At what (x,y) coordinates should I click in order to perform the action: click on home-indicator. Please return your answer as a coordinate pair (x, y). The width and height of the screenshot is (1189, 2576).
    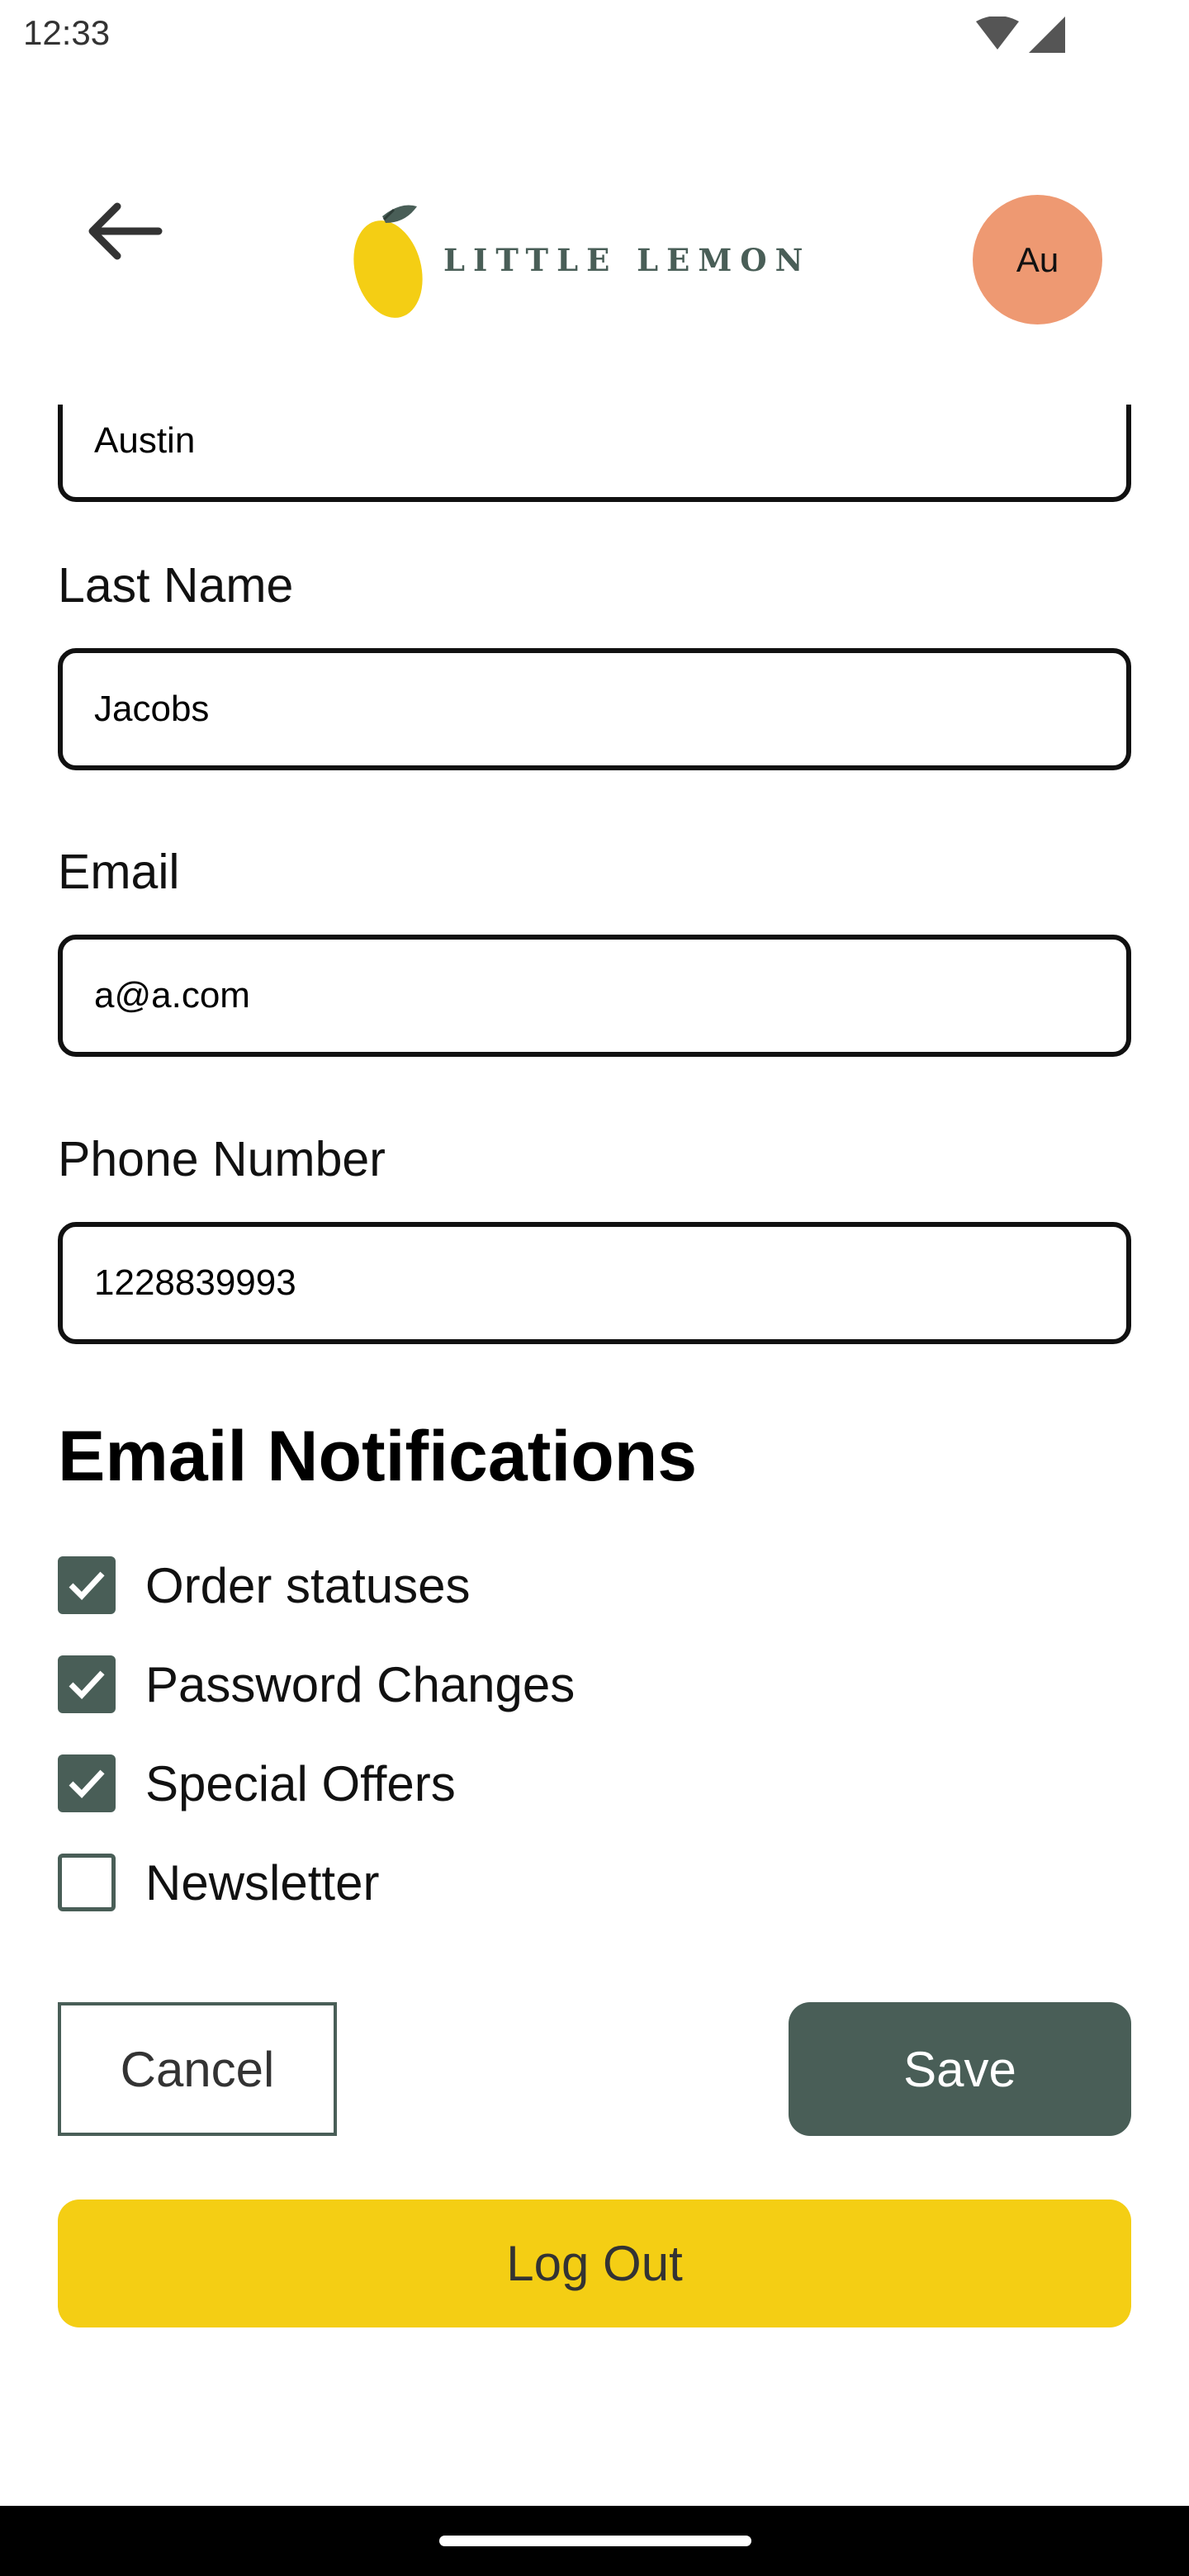
    Looking at the image, I should click on (595, 2541).